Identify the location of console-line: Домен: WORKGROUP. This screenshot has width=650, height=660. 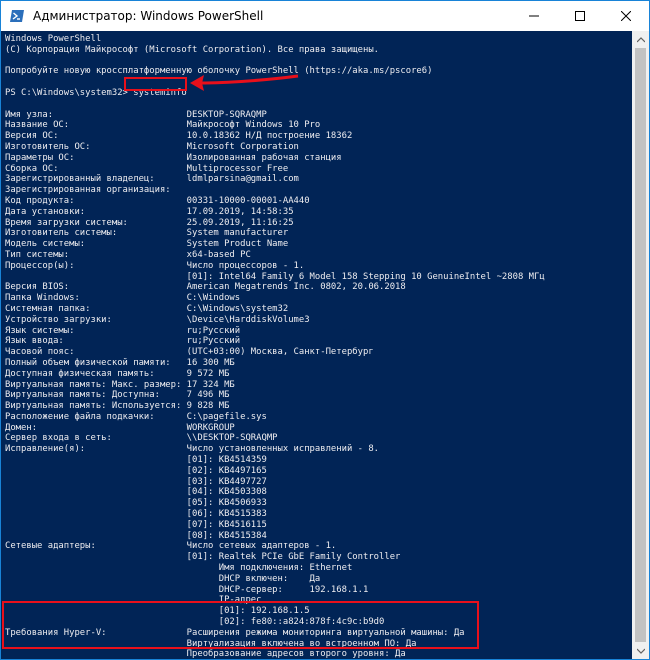
(120, 427).